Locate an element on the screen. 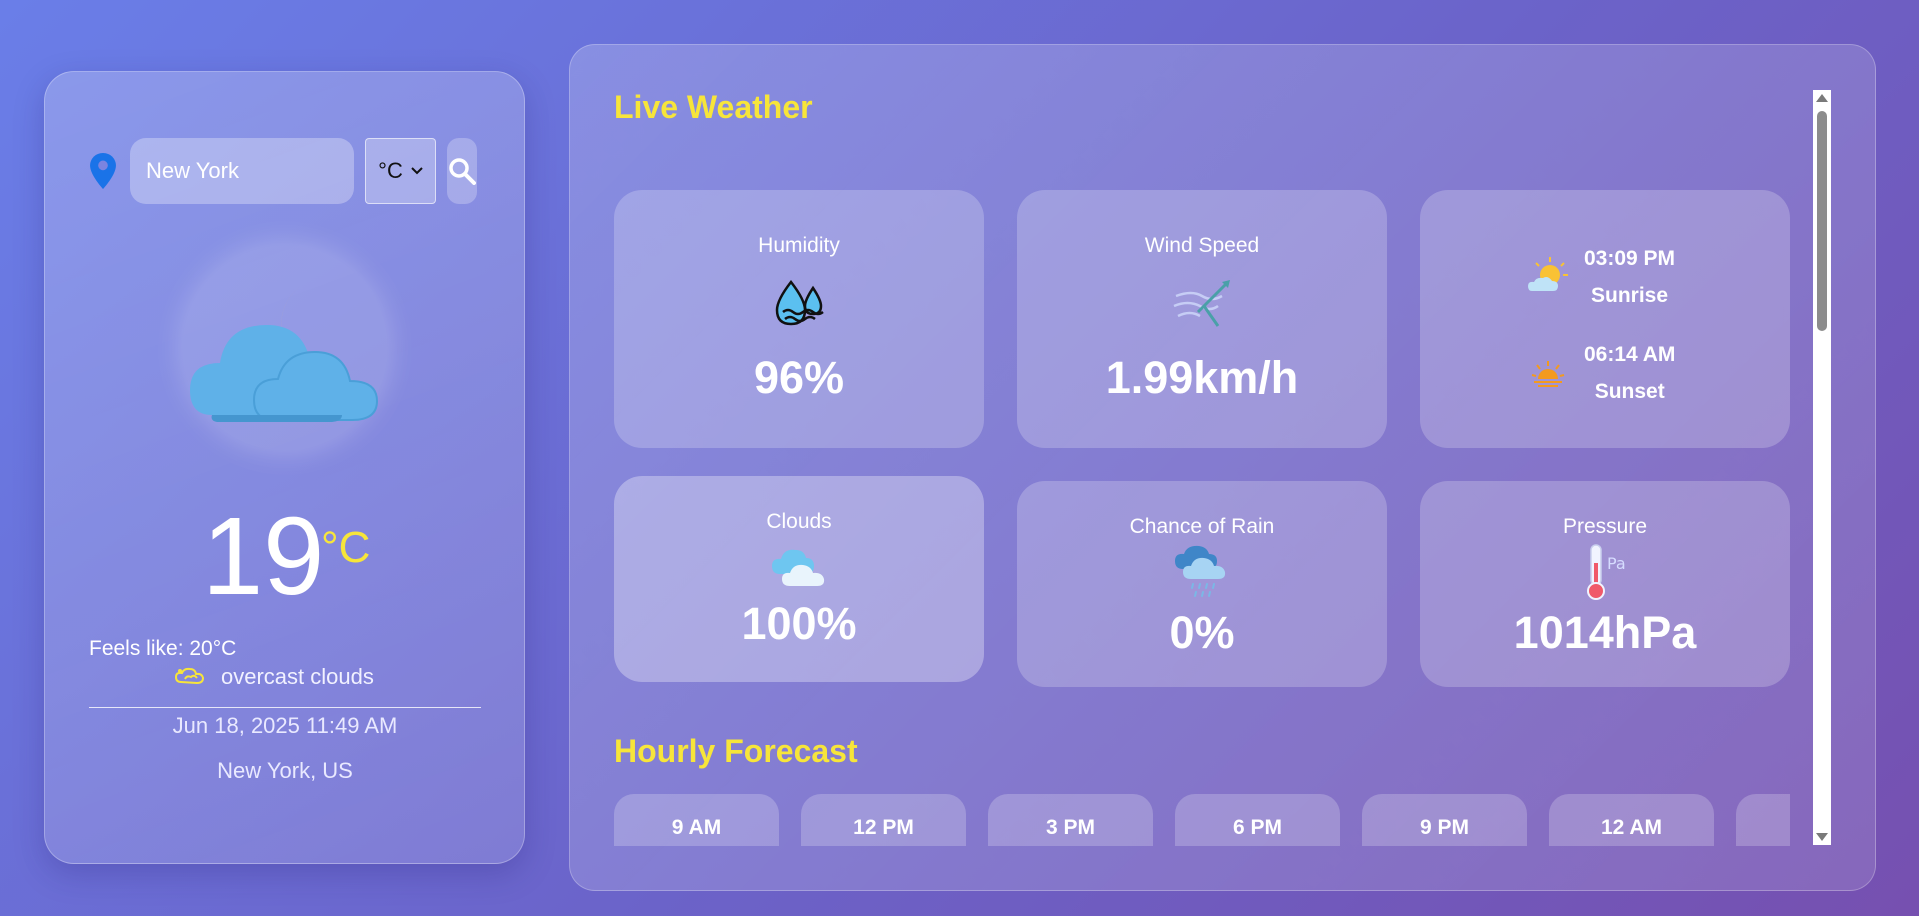 The width and height of the screenshot is (1919, 916). hour-card: 9 PM is located at coordinates (1444, 820).